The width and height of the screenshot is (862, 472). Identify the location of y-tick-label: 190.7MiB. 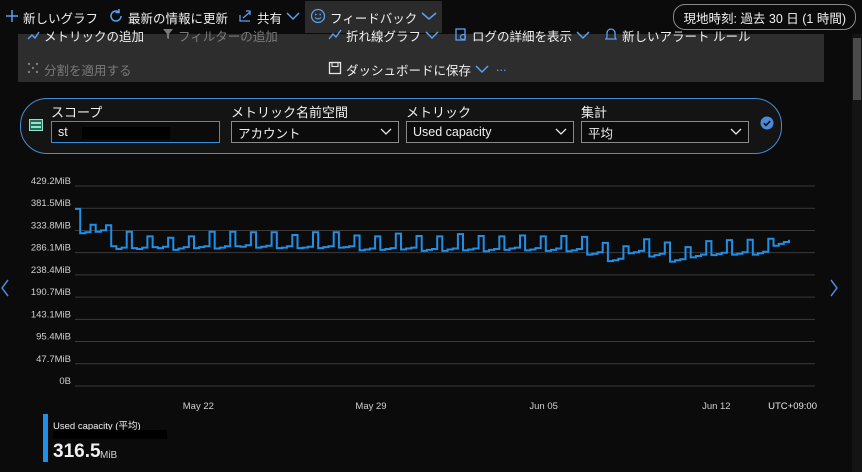
(51, 292).